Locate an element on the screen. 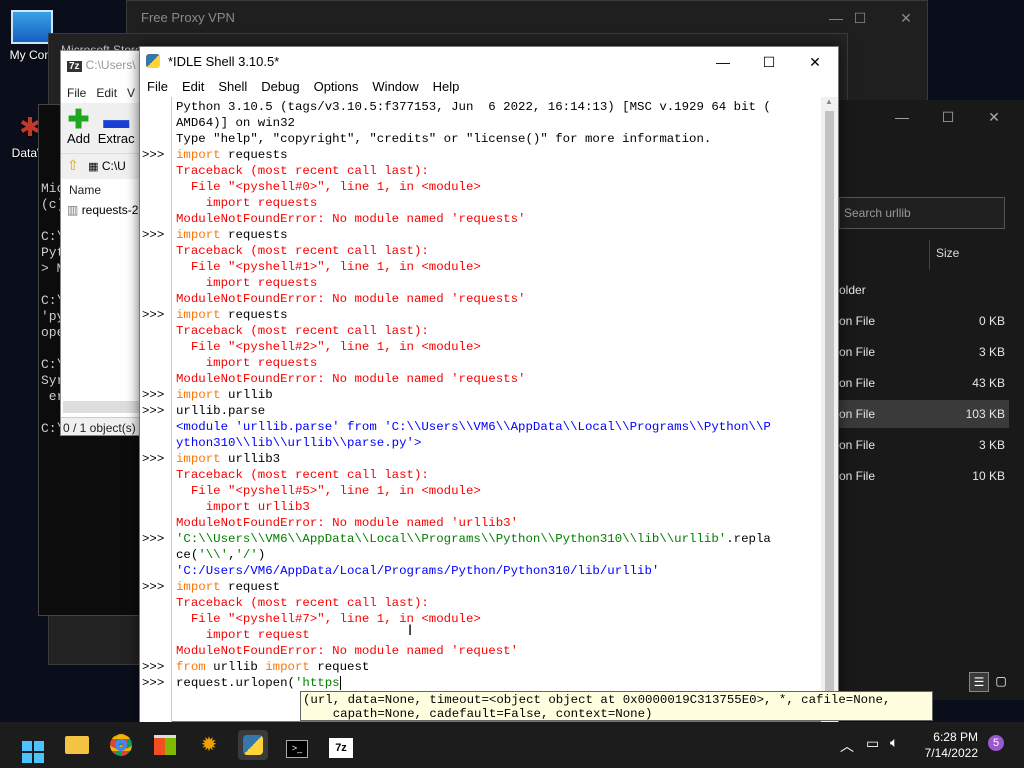  sevenzip-taskbar-button: 7z is located at coordinates (341, 745).